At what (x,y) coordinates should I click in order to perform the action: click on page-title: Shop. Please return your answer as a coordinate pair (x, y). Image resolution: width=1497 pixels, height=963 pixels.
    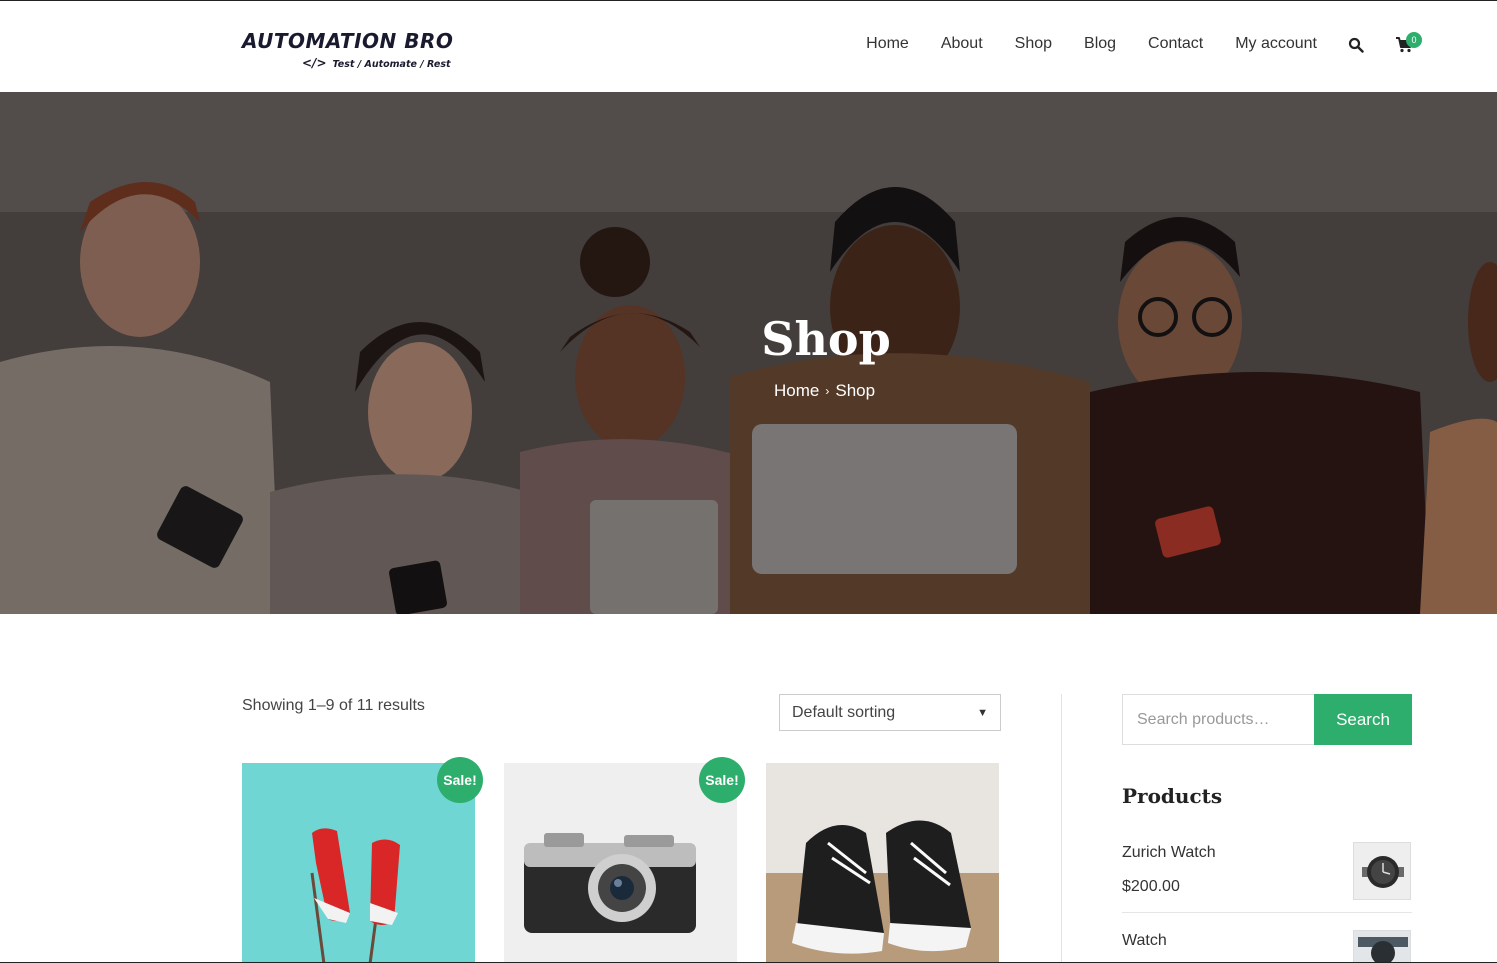
    Looking at the image, I should click on (826, 339).